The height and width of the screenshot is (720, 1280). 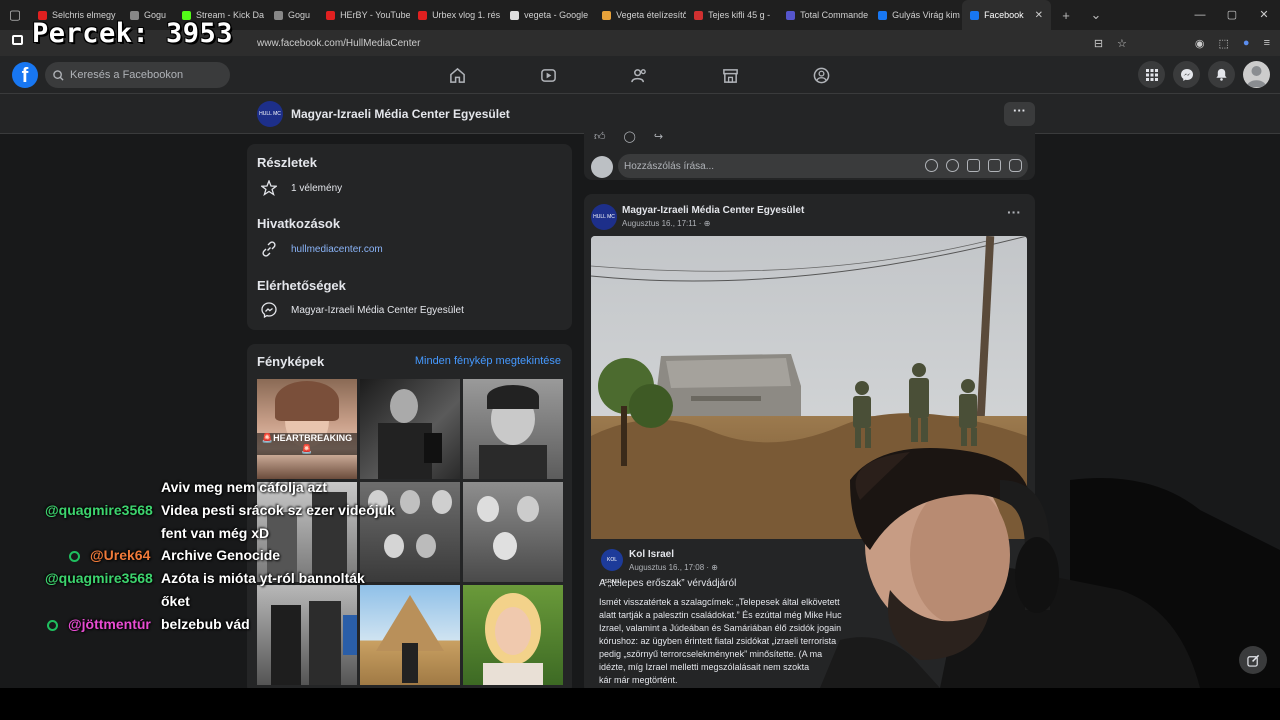 I want to click on minimize-button: —, so click(x=1200, y=15).